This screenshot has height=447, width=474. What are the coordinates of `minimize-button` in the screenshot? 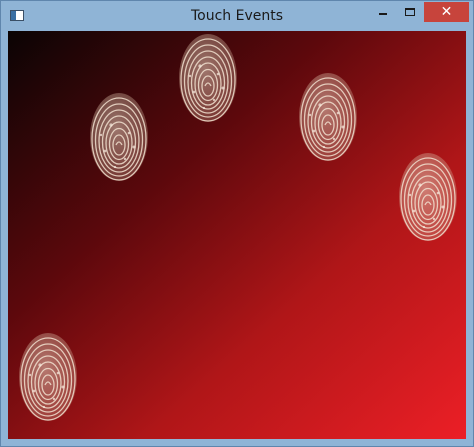 It's located at (383, 12).